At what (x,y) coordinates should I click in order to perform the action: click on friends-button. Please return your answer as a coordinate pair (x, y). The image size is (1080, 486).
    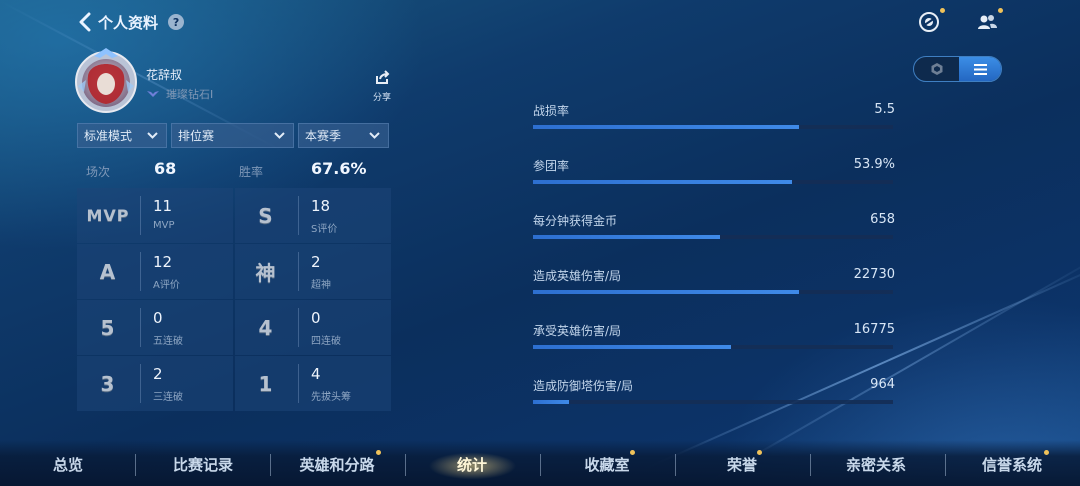
    Looking at the image, I should click on (989, 20).